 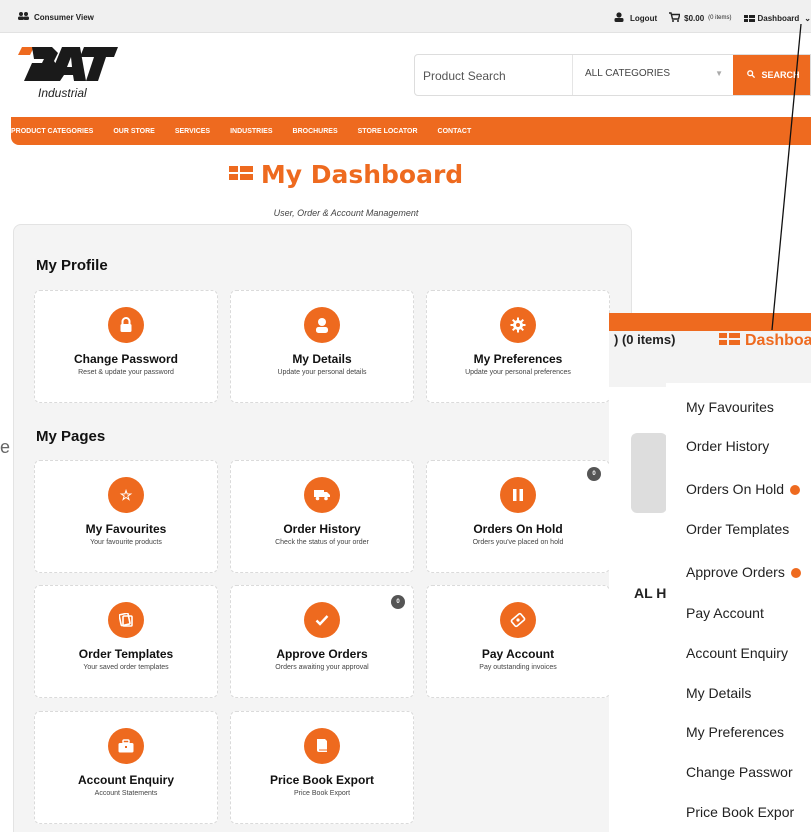 I want to click on card-desc: Your saved order templates, so click(x=126, y=667).